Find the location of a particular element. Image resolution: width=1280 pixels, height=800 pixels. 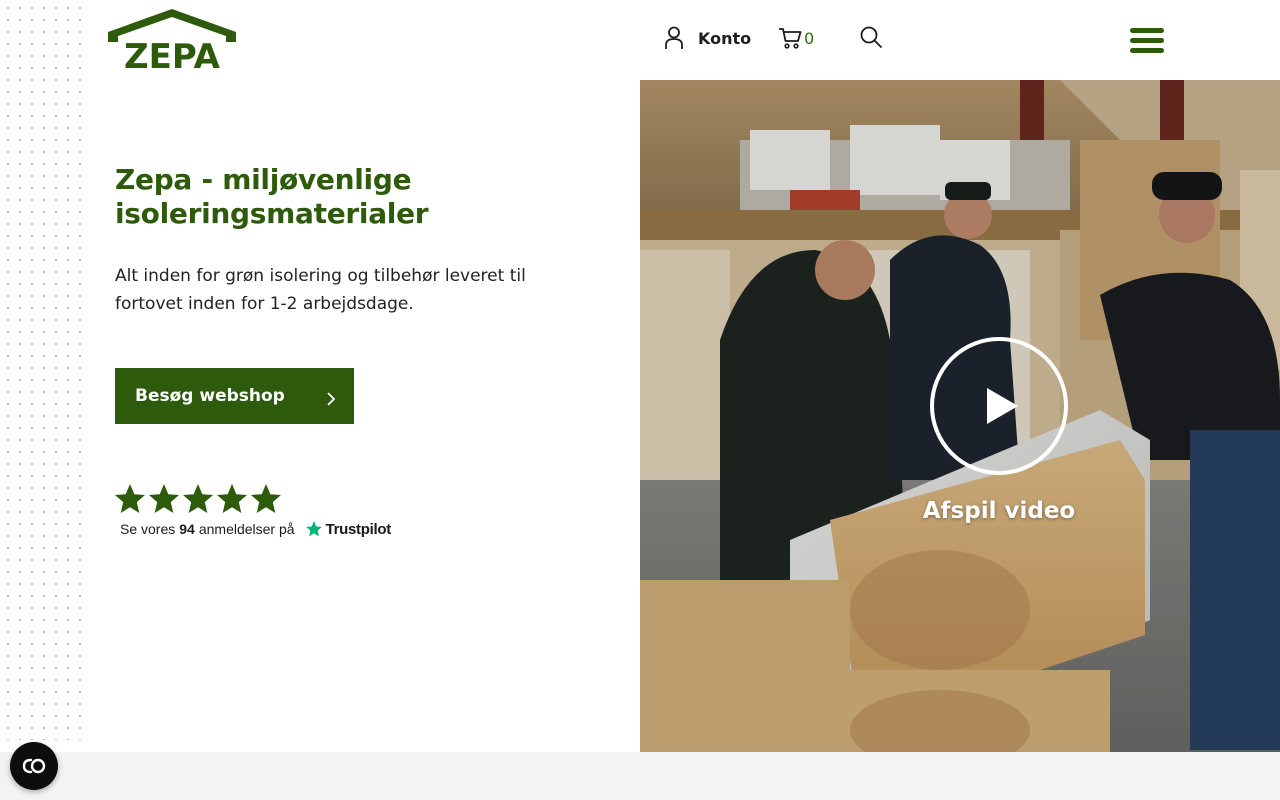

cookie-consent-button is located at coordinates (34, 766).